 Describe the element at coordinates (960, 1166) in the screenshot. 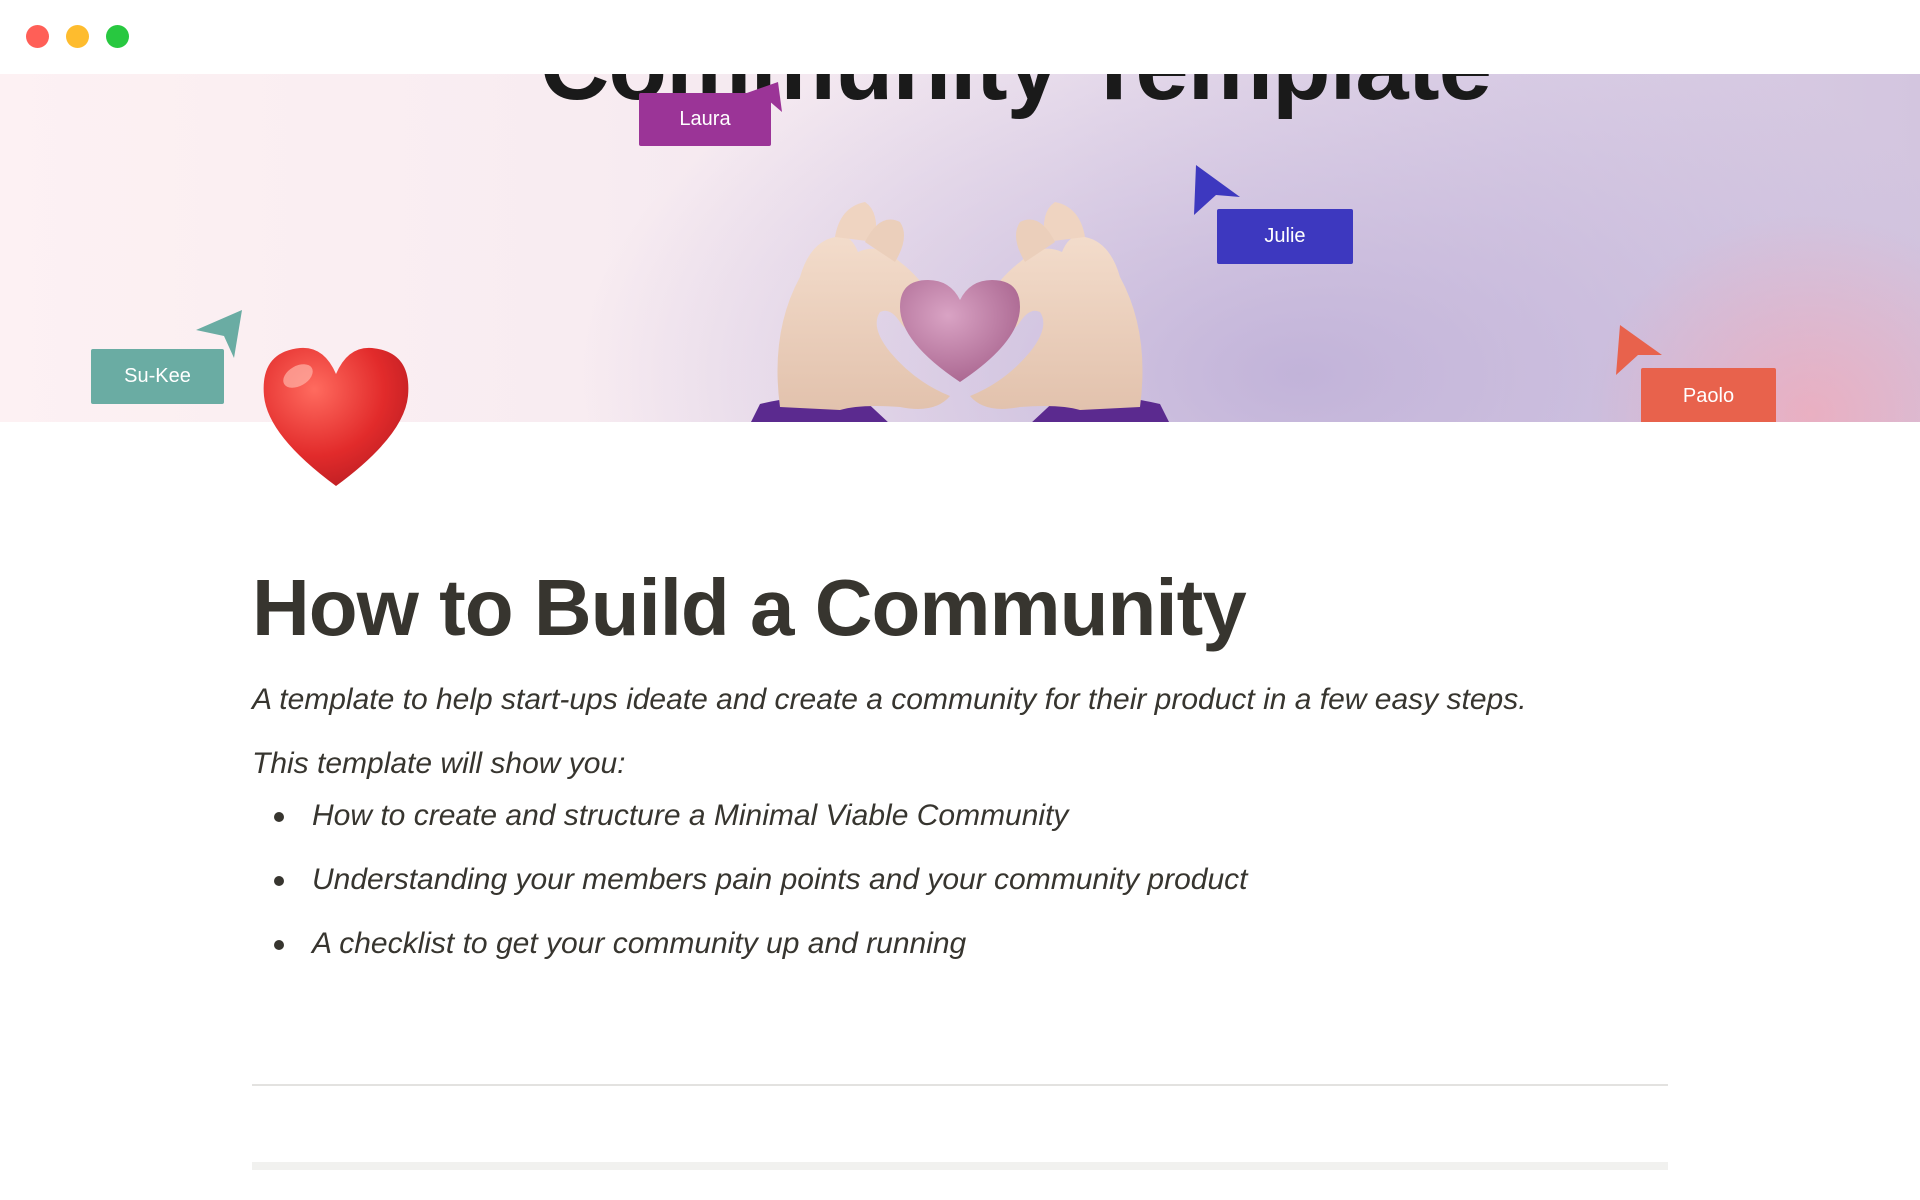

I see `next-block-edge` at that location.